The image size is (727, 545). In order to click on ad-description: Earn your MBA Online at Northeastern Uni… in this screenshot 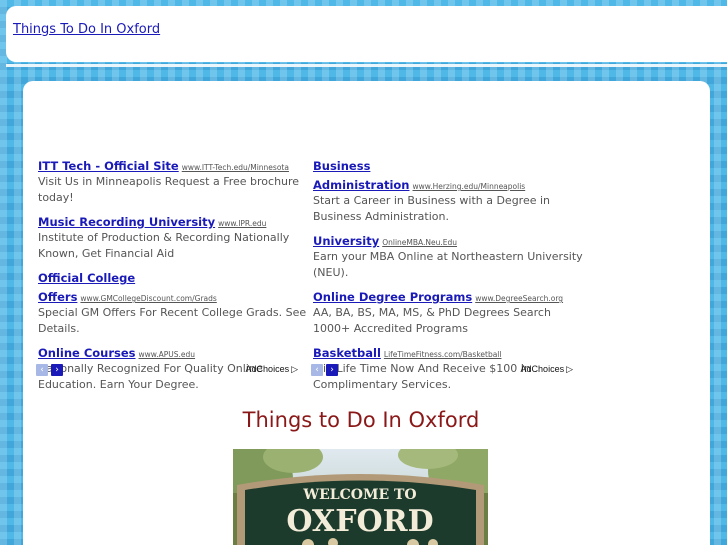, I will do `click(448, 264)`.